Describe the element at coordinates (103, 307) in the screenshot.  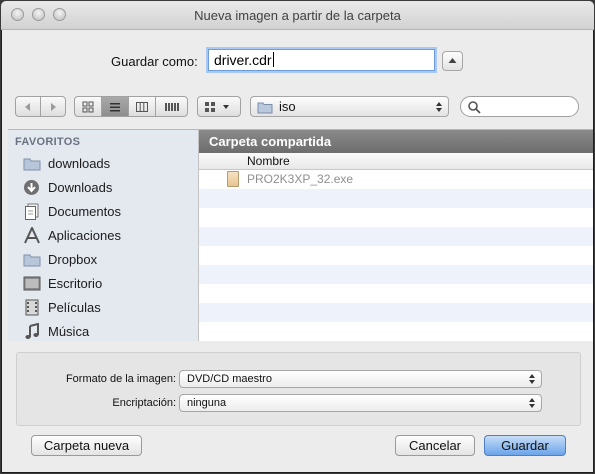
I see `sidebar-item-movies: Películas` at that location.